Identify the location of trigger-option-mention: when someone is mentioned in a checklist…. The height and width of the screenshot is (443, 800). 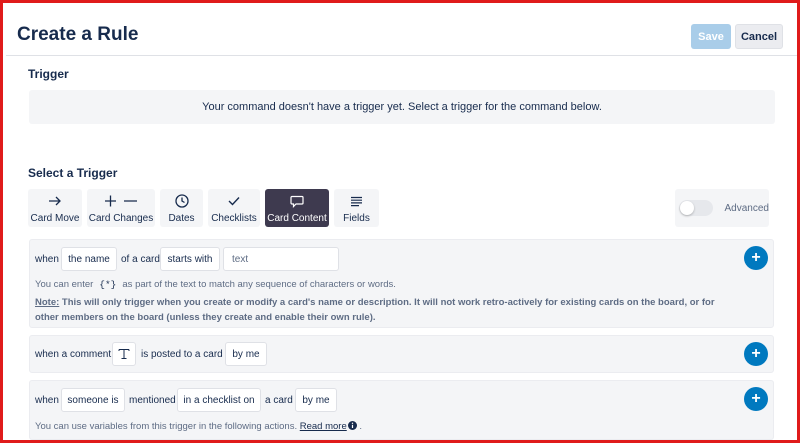
(401, 410).